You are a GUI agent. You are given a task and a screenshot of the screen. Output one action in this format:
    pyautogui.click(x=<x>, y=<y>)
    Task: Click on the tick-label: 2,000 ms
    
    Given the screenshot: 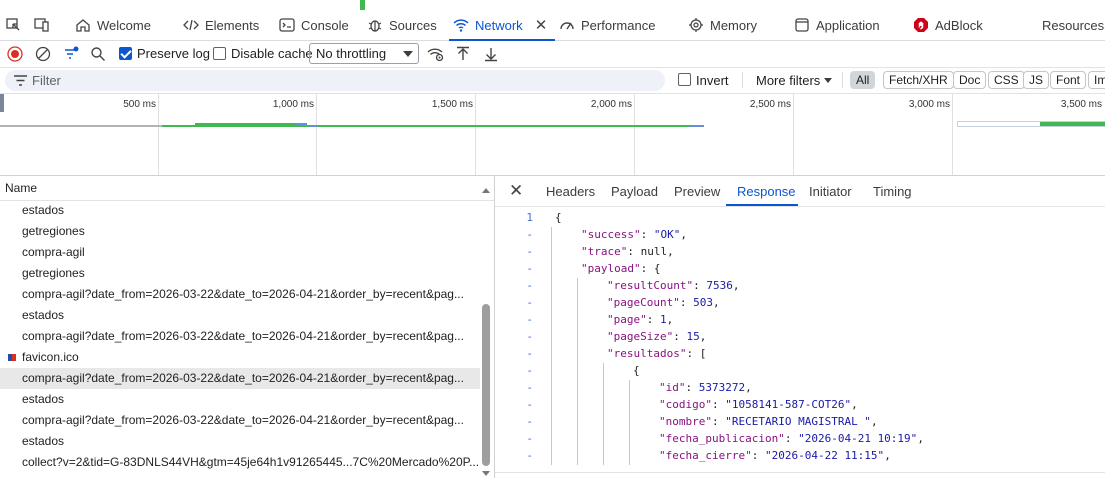 What is the action you would take?
    pyautogui.click(x=611, y=104)
    